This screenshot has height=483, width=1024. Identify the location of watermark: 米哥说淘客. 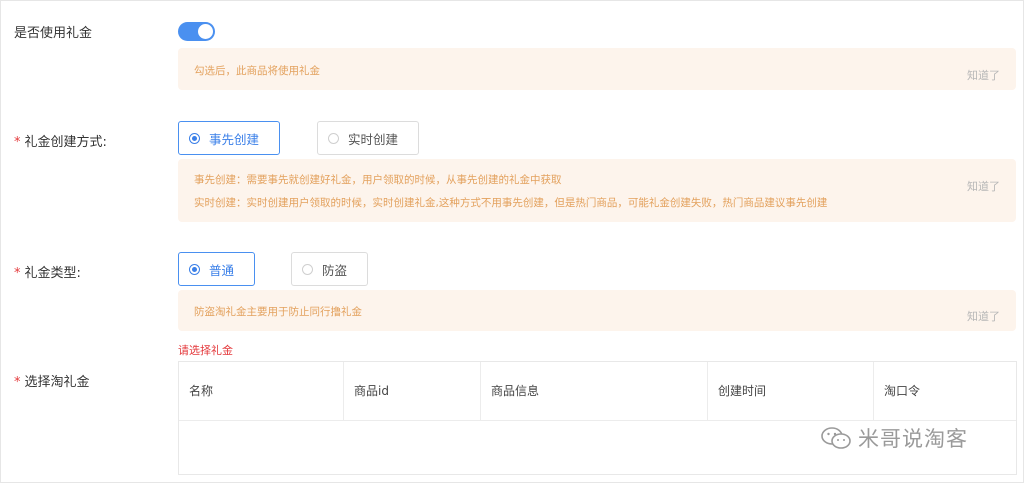
(894, 438).